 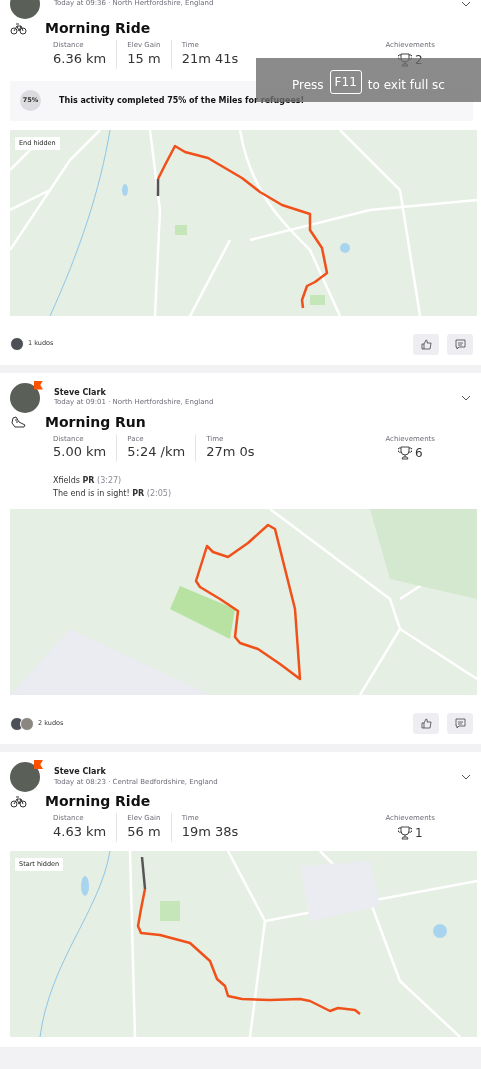 I want to click on key-label: F11, so click(x=345, y=82).